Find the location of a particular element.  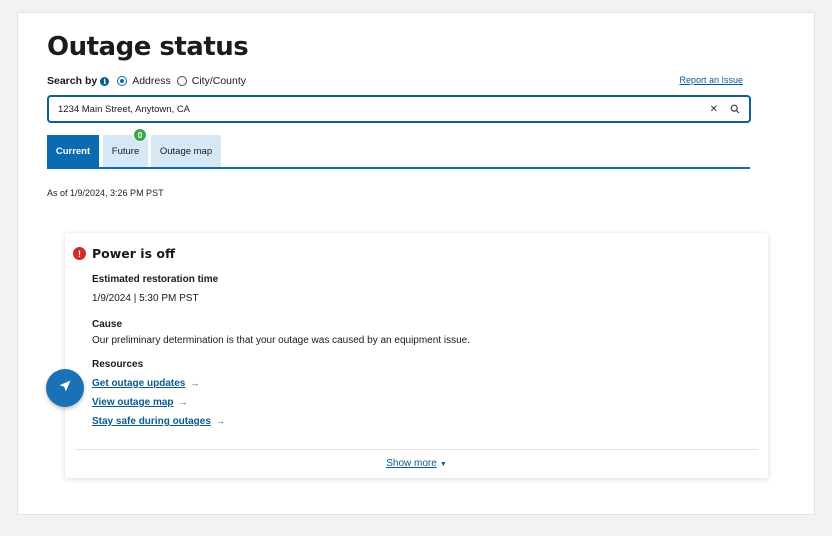

tab-outage-map-label: Outage map is located at coordinates (186, 151).